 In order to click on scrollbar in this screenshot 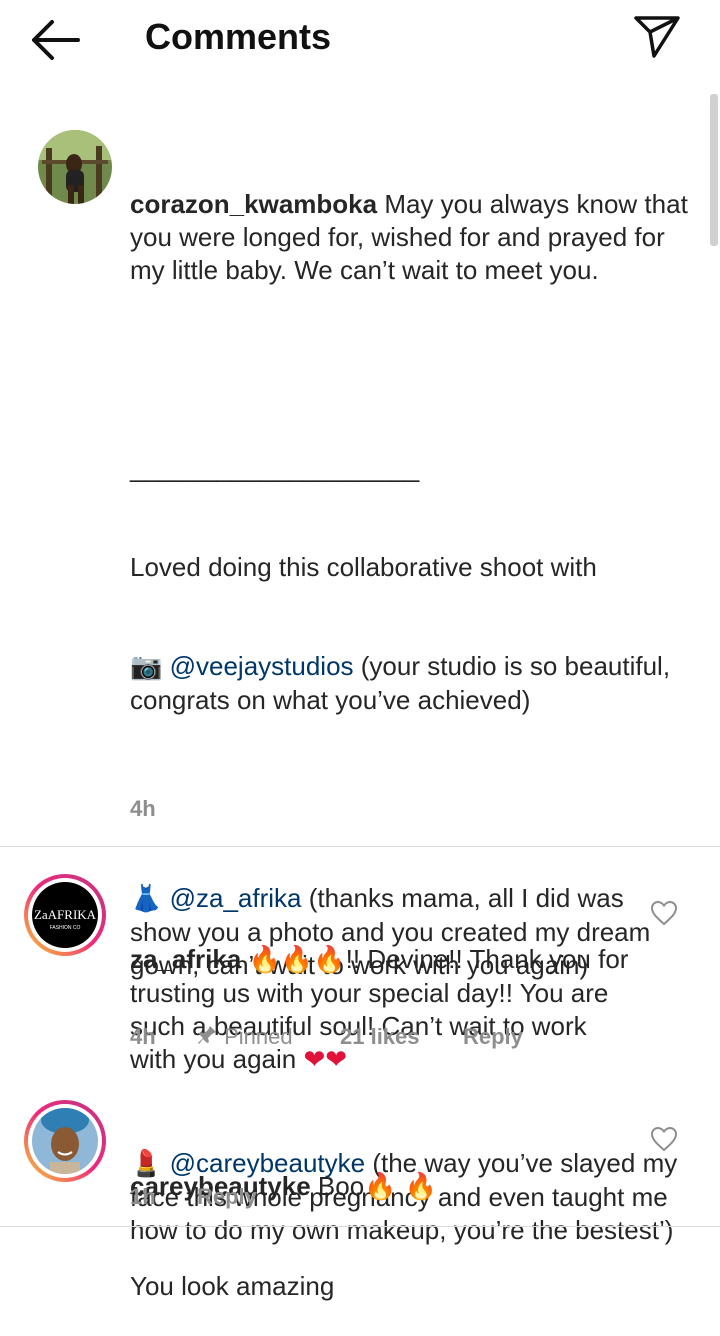, I will do `click(714, 170)`.